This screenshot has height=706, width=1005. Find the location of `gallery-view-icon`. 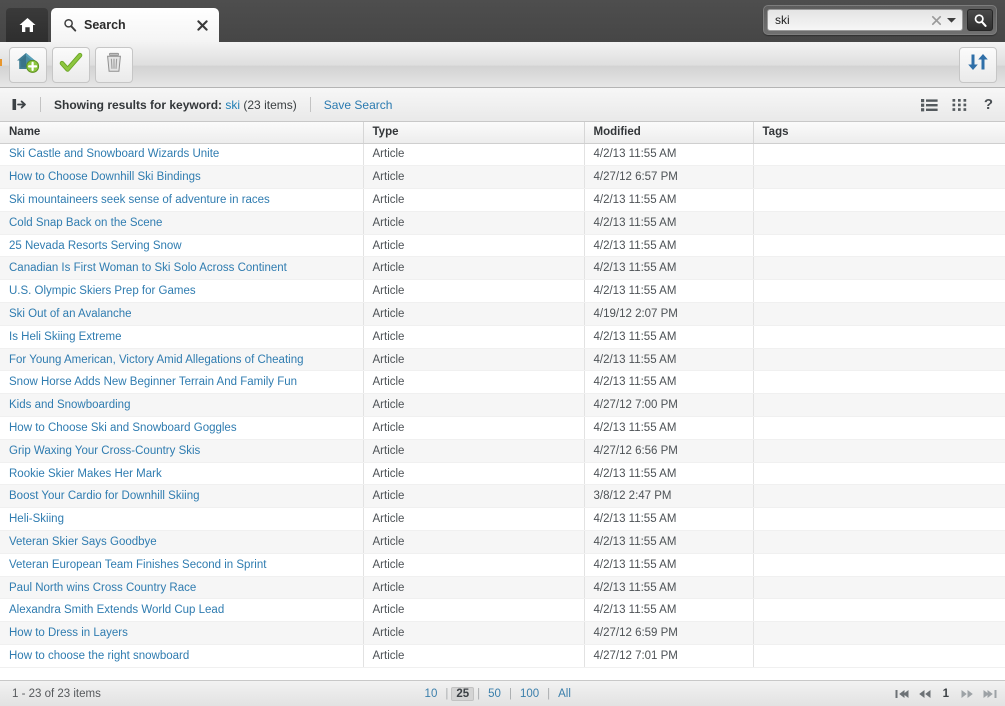

gallery-view-icon is located at coordinates (960, 105).